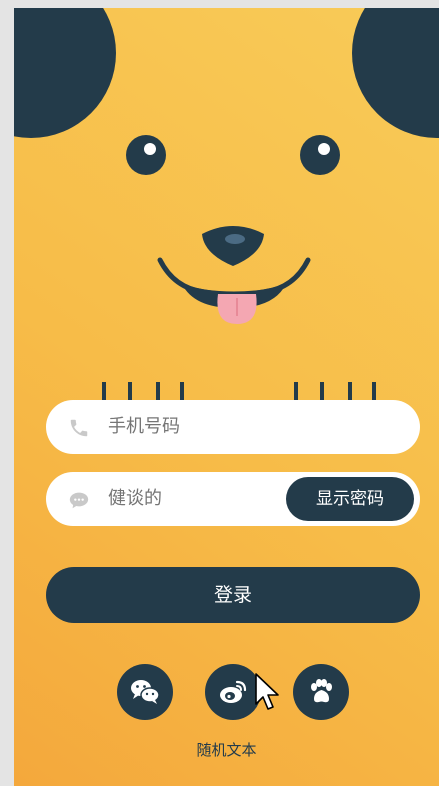  I want to click on phone-icon, so click(79, 428).